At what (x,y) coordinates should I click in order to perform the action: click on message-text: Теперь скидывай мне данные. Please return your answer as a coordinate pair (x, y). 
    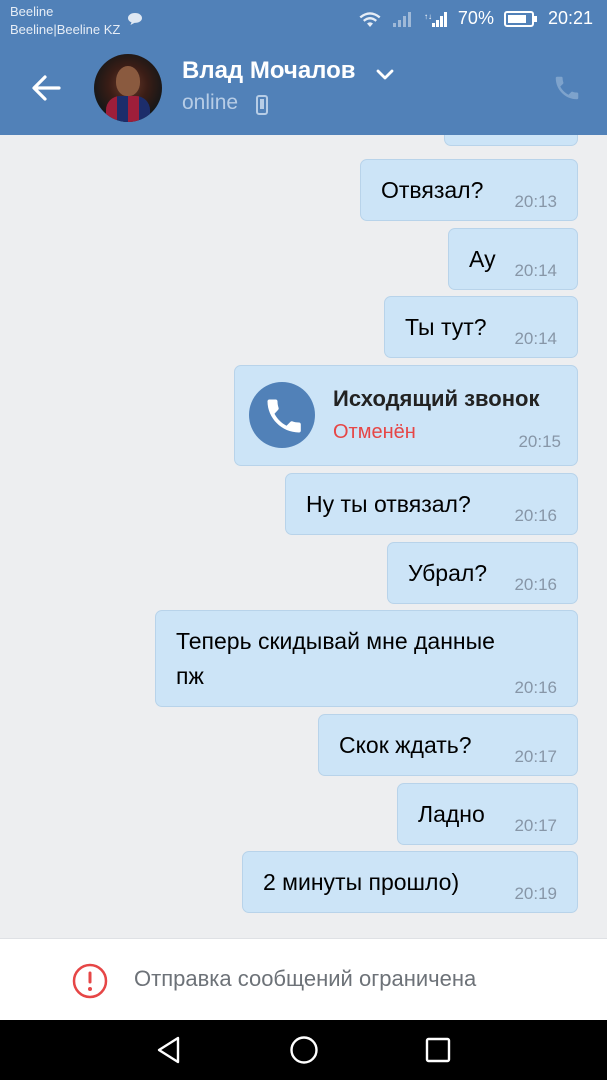
    Looking at the image, I should click on (335, 641).